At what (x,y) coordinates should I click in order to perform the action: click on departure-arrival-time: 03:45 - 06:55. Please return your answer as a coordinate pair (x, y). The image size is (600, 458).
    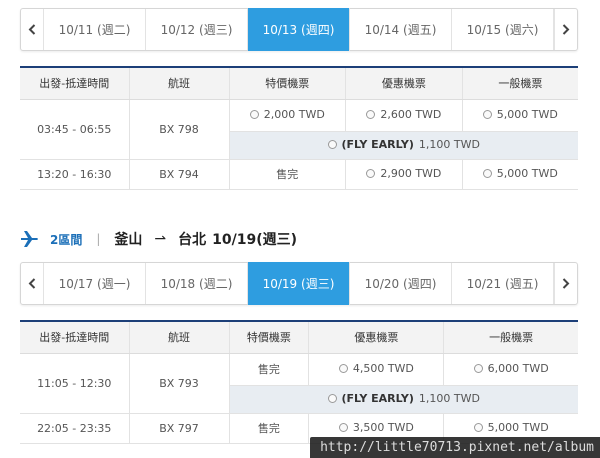
    Looking at the image, I should click on (75, 129).